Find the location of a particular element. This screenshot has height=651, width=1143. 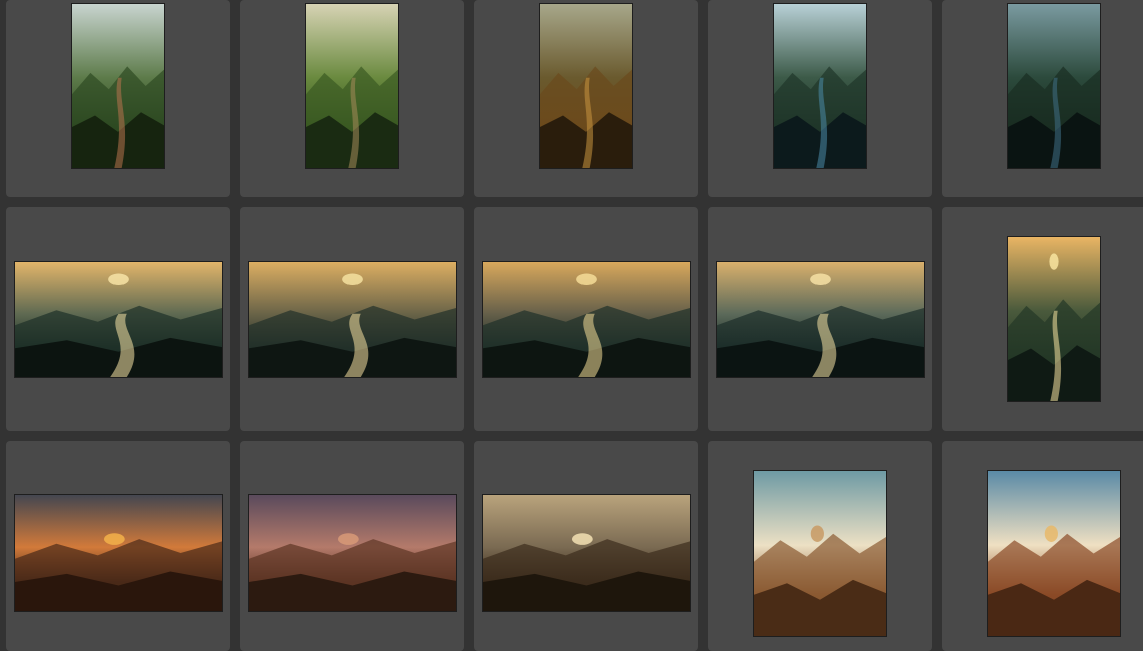

desert-mesa-cumulus-clouds-thumbnail is located at coordinates (820, 553).